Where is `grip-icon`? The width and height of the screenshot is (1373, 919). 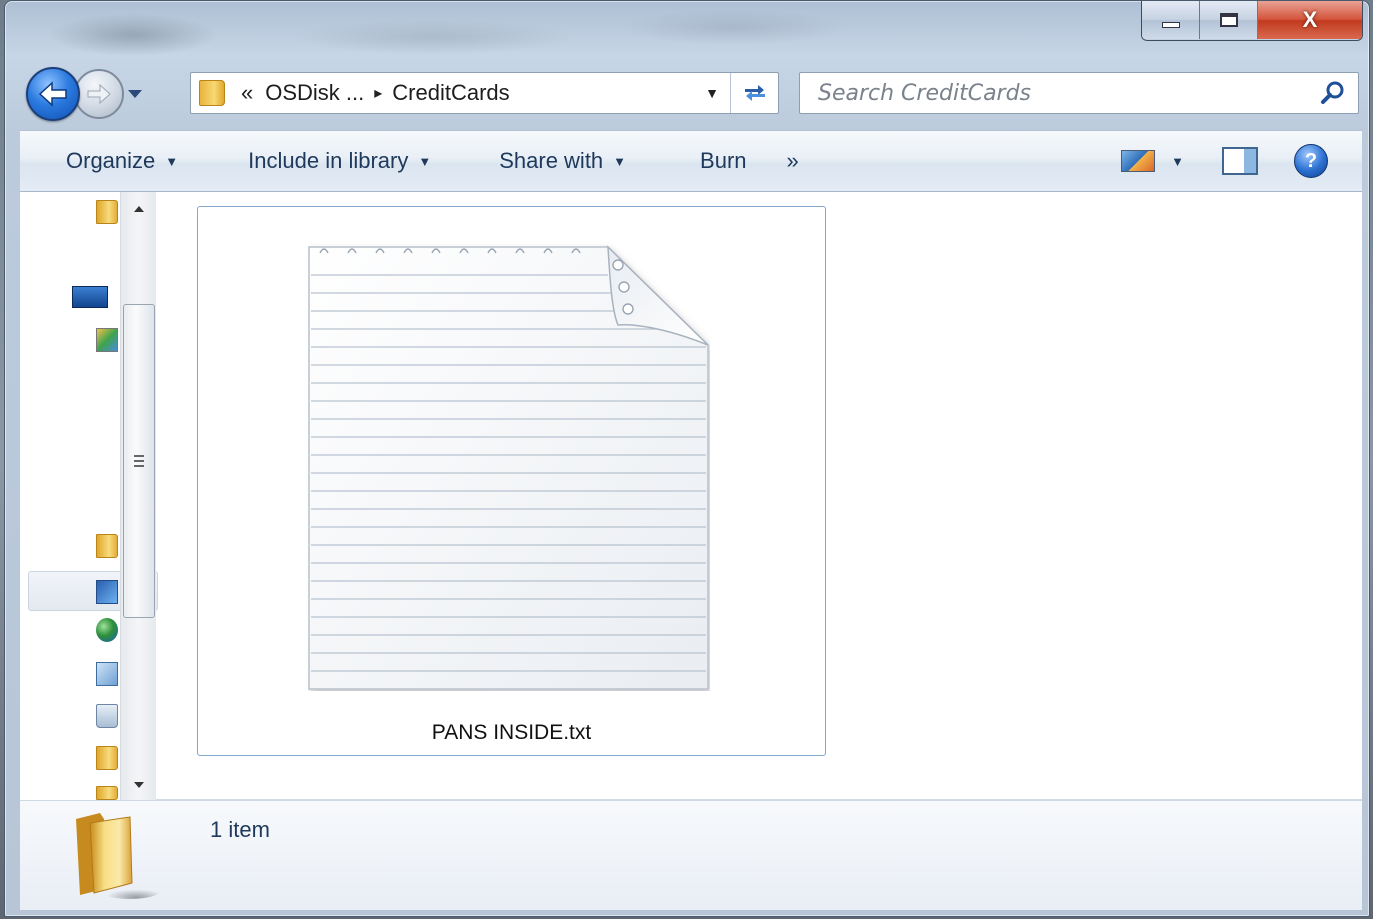 grip-icon is located at coordinates (139, 461).